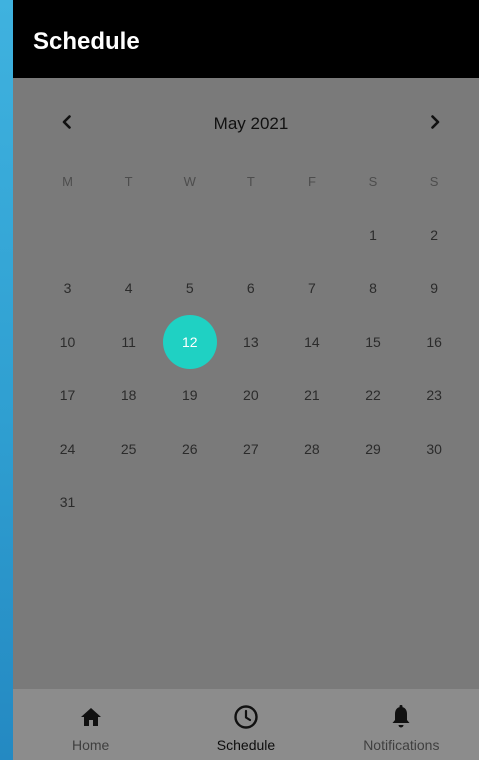 The image size is (479, 760). I want to click on day-cell: 31, so click(67, 503).